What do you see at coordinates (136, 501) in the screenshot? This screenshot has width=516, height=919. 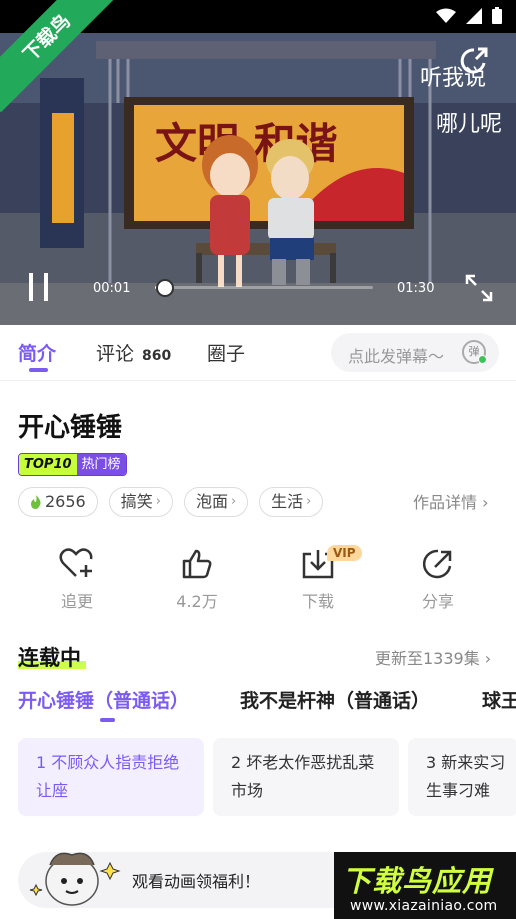 I see `tag-label: 搞笑` at bounding box center [136, 501].